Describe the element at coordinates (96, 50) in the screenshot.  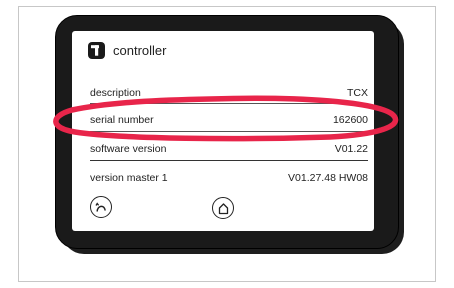
I see `t-logo-icon` at that location.